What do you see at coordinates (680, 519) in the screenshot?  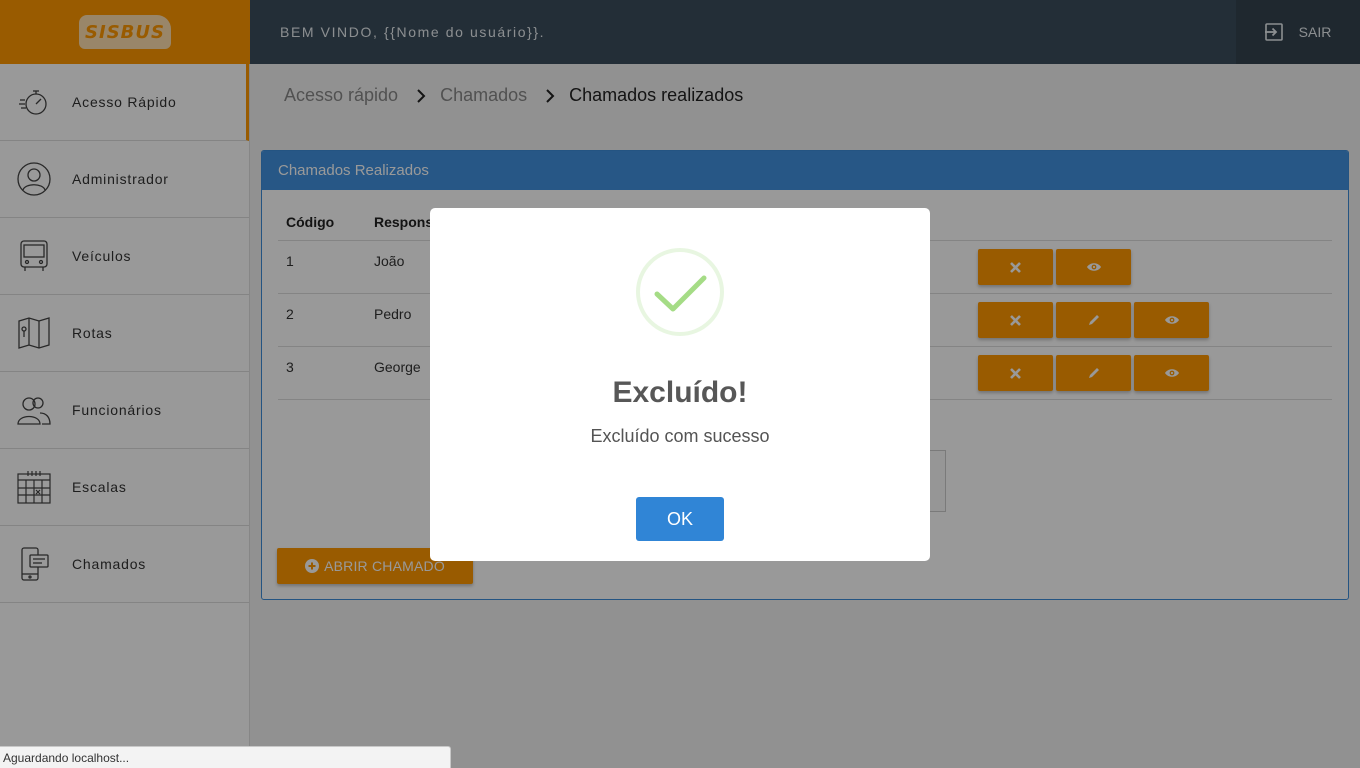 I see `ok-button: OK` at bounding box center [680, 519].